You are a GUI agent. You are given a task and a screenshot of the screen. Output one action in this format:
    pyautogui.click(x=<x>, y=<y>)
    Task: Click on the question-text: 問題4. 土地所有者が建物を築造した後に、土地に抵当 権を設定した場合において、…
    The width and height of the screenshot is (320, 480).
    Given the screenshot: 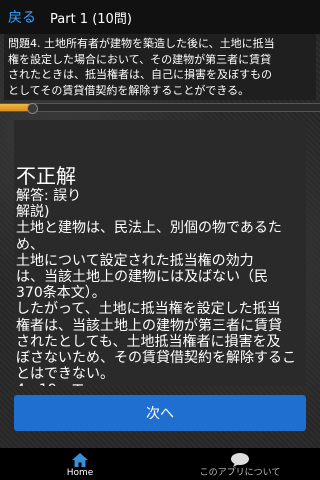 What is the action you would take?
    pyautogui.click(x=160, y=67)
    